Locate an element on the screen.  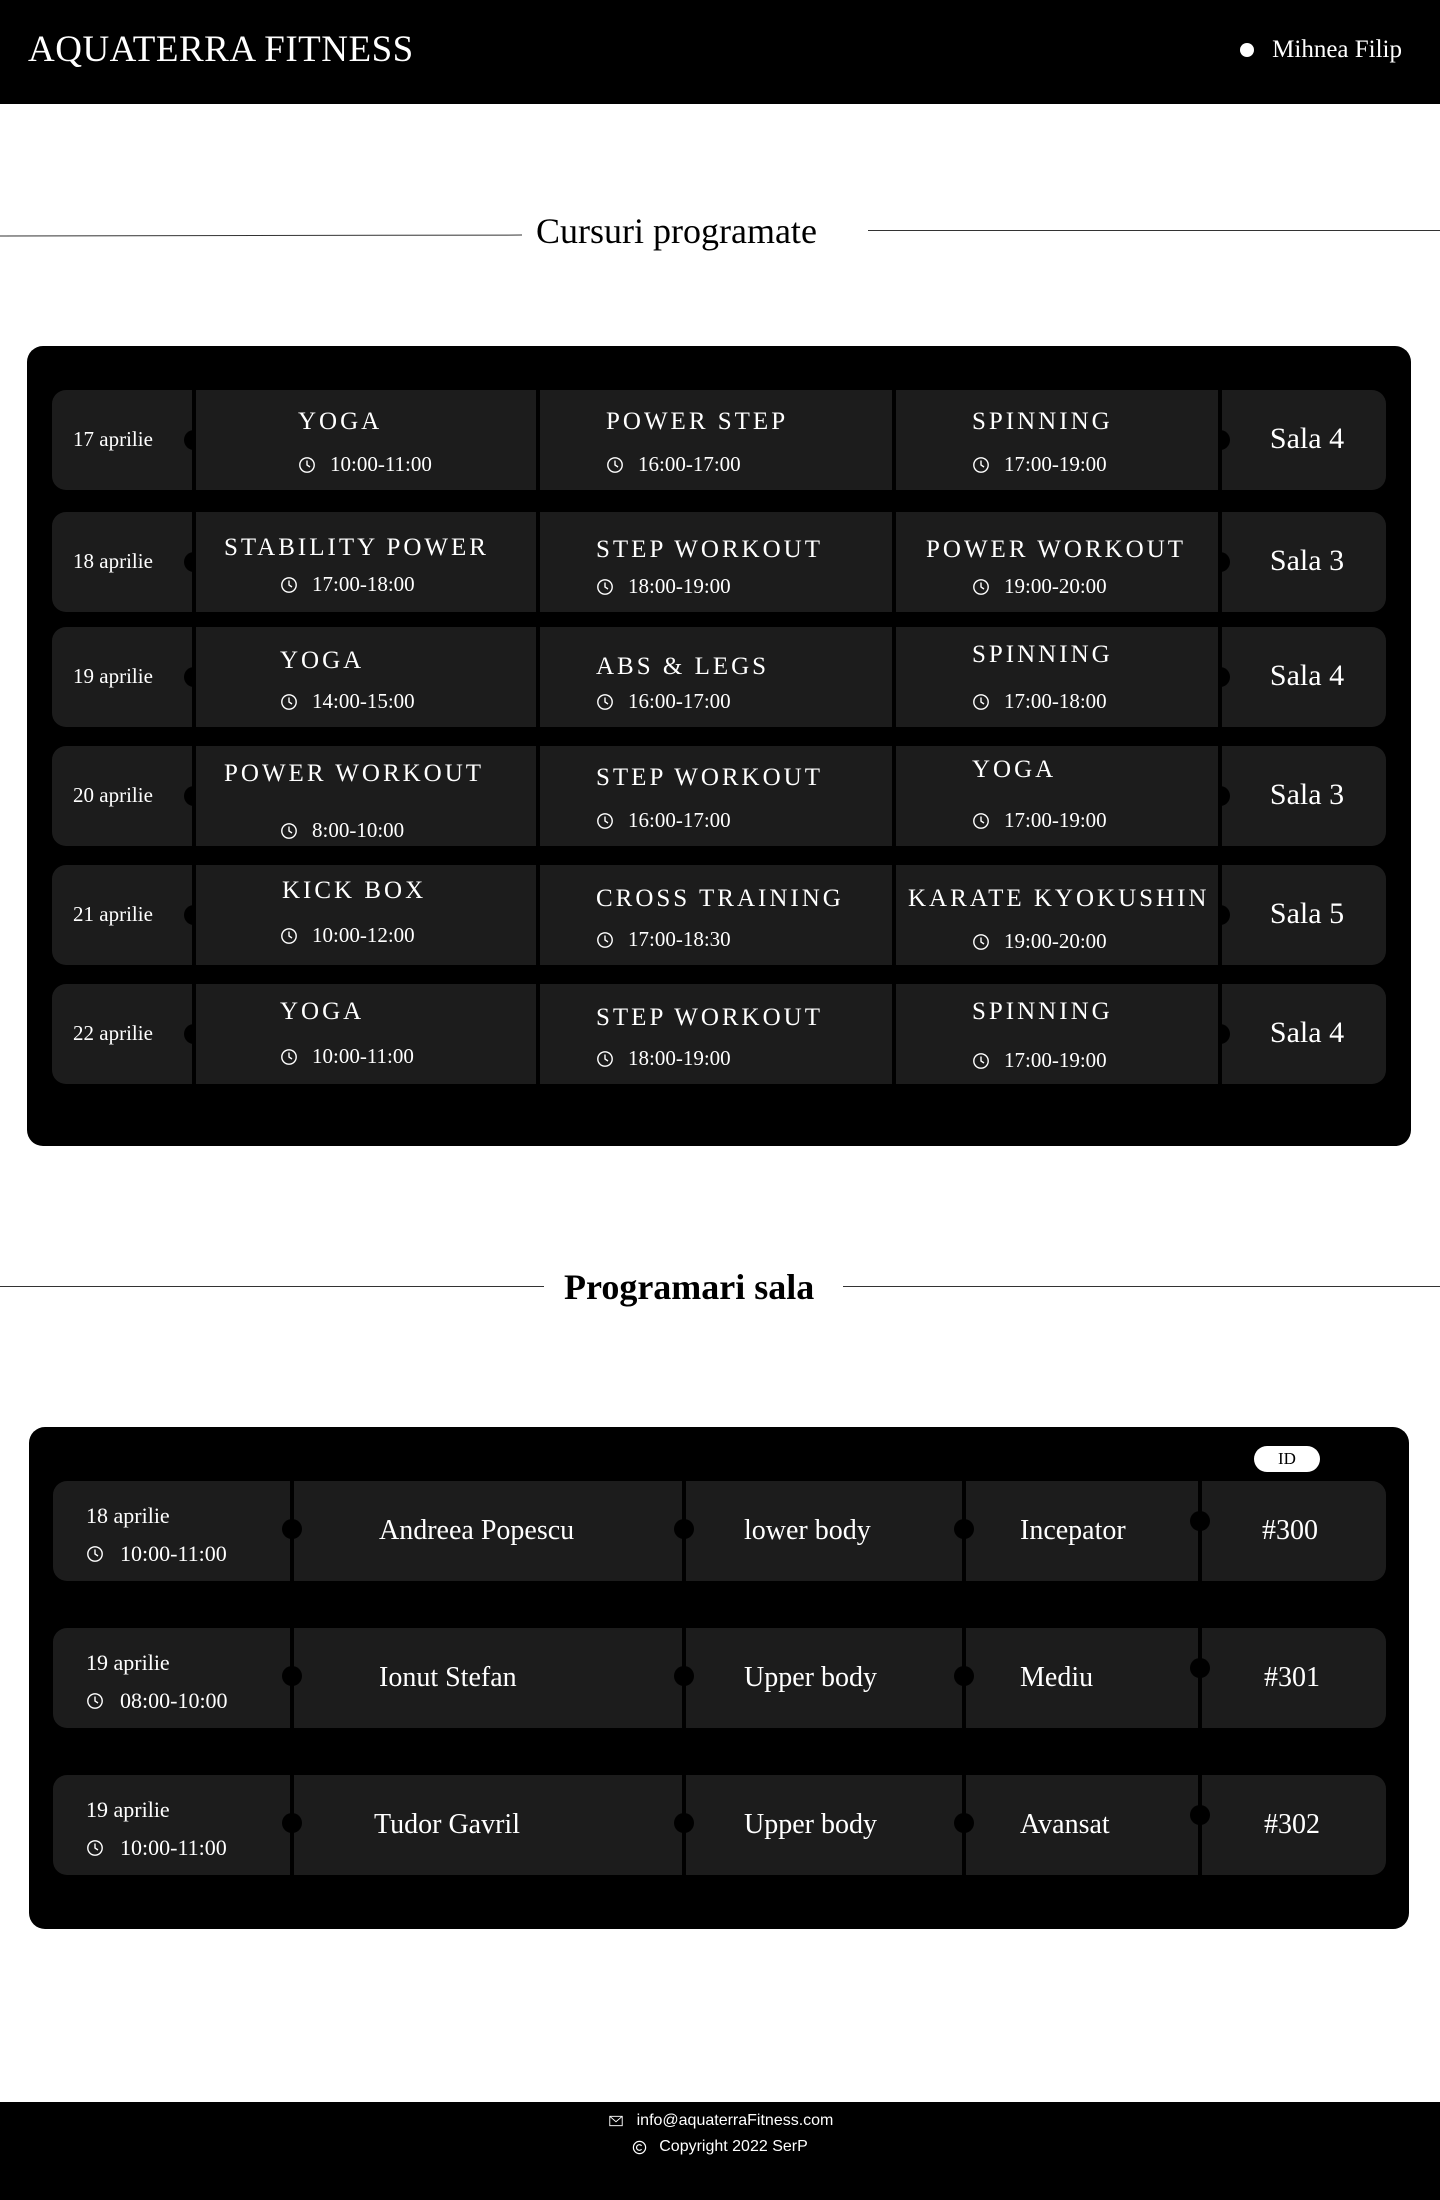
class-slot: KICK BOX 10:00-12:00 is located at coordinates (366, 915).